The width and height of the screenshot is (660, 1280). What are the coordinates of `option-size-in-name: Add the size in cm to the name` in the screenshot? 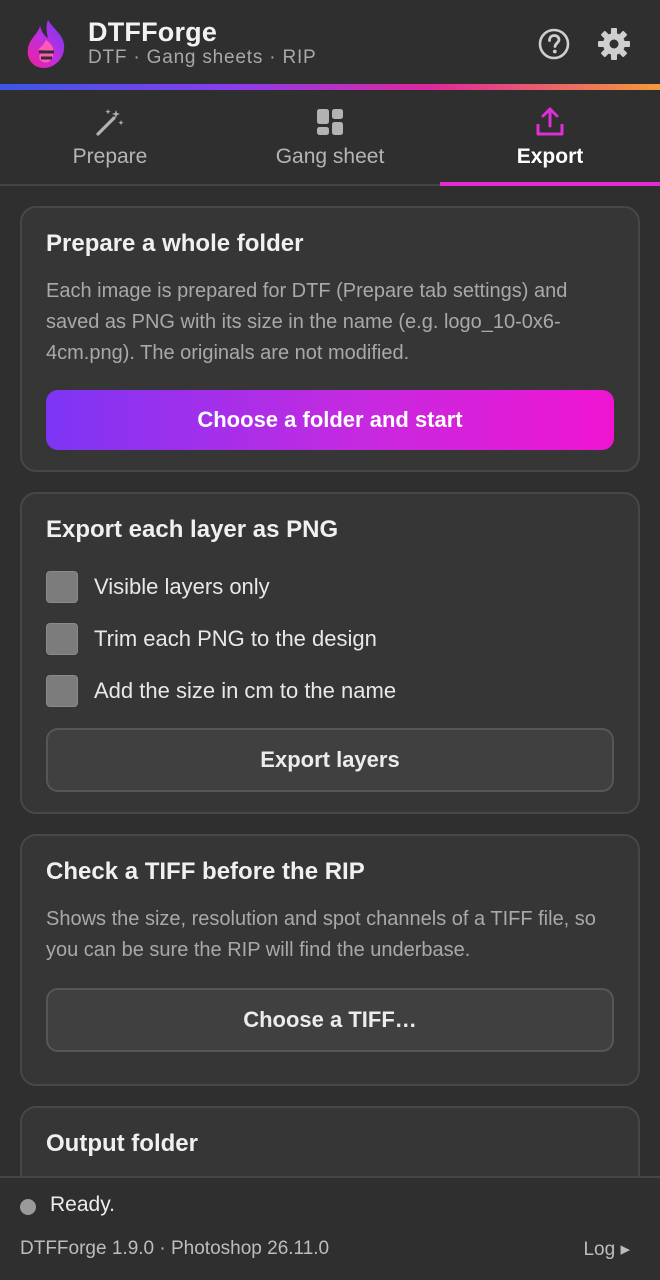 It's located at (221, 691).